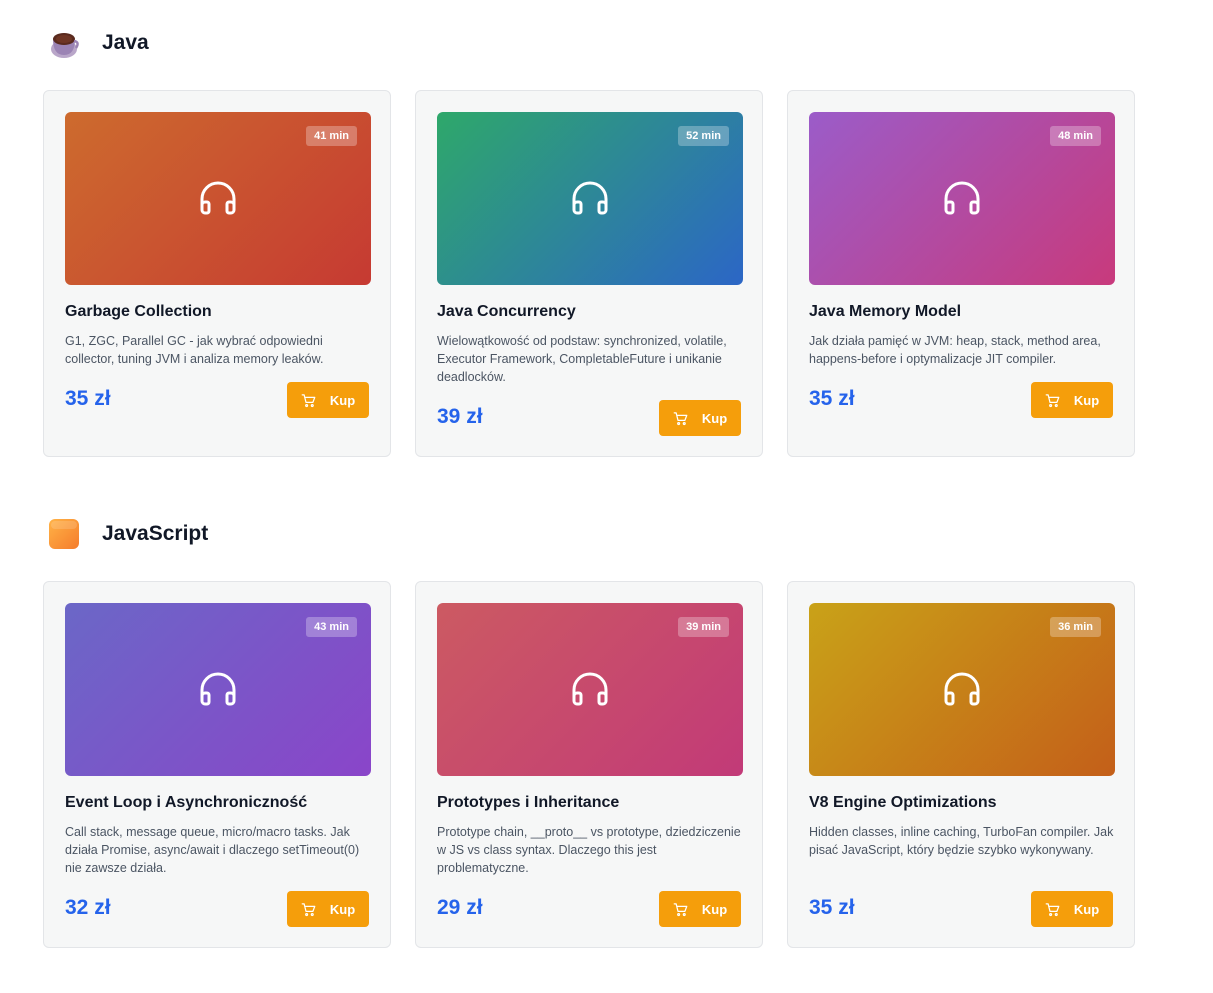  I want to click on duration-badge: 41 min, so click(331, 136).